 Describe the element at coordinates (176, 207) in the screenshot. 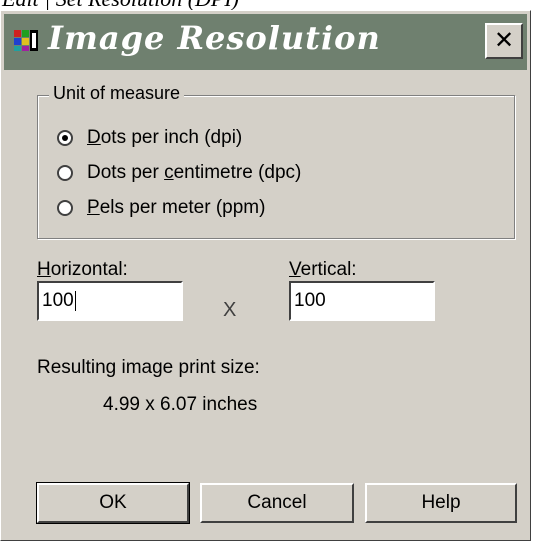

I see `radio-ppm-label: Pels per meter (ppm)` at that location.